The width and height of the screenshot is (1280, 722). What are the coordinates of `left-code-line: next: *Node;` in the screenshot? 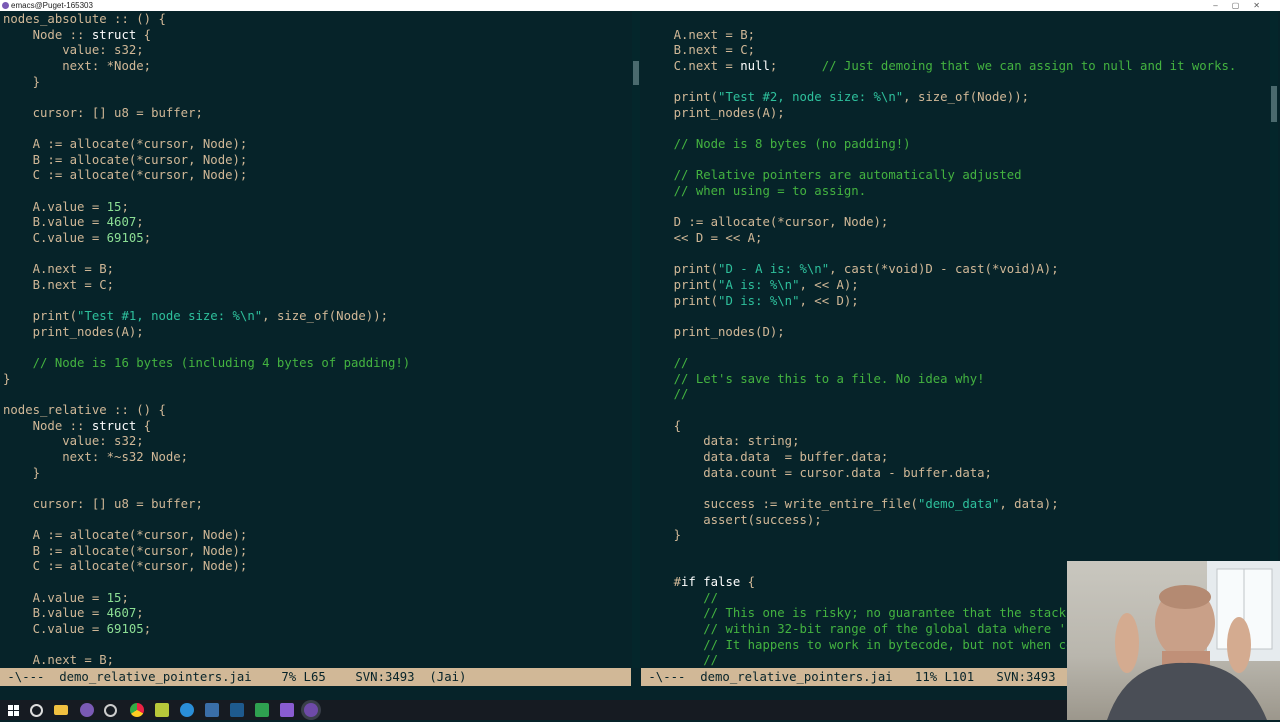 It's located at (206, 67).